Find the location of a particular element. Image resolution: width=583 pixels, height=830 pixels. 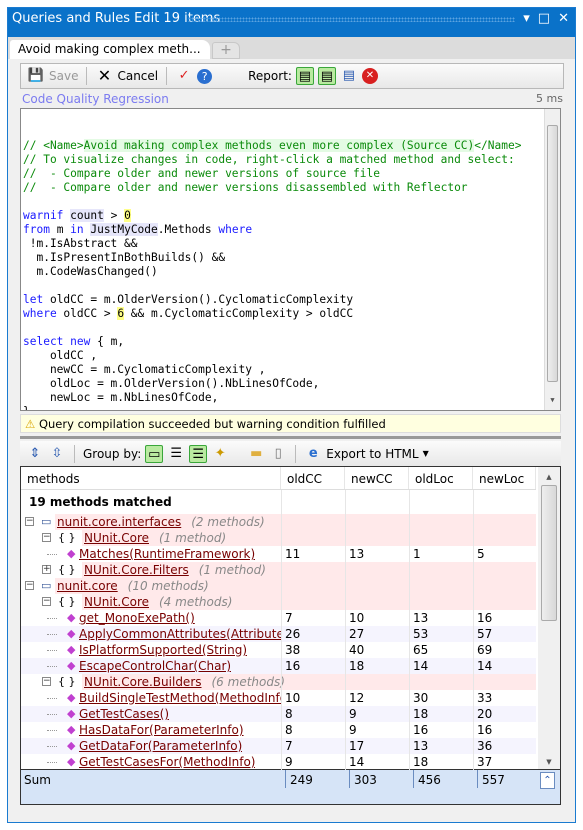

add-tab-button: + is located at coordinates (226, 50).